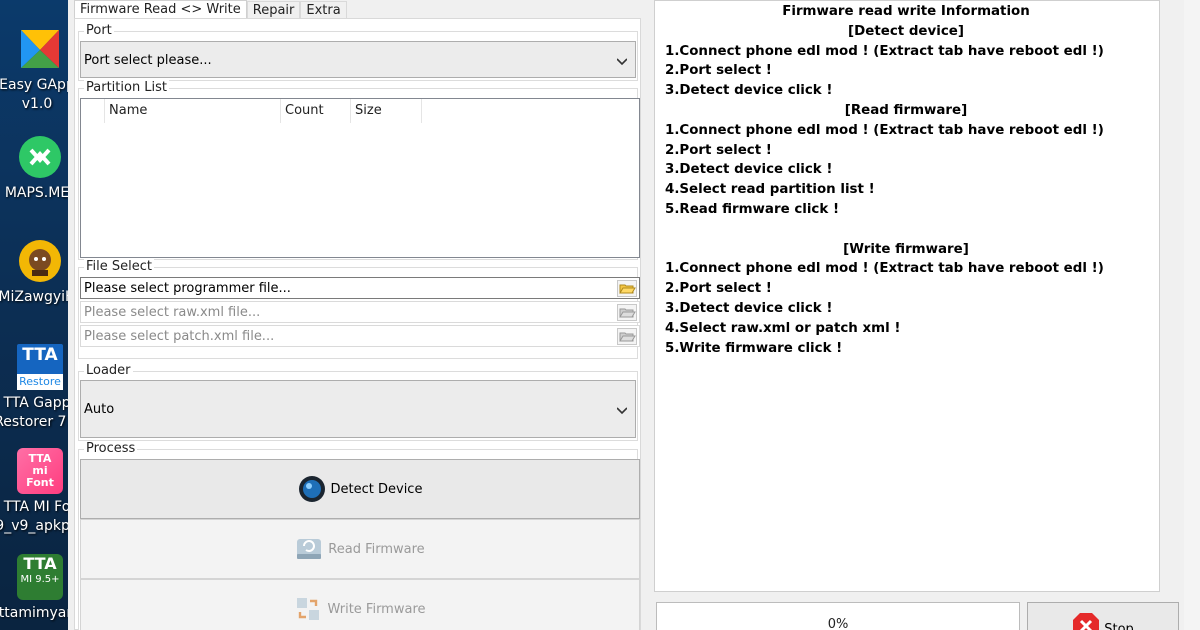 The height and width of the screenshot is (630, 1200). Describe the element at coordinates (34, 613) in the screenshot. I see `desktop-icon-label: ttamimyan` at that location.